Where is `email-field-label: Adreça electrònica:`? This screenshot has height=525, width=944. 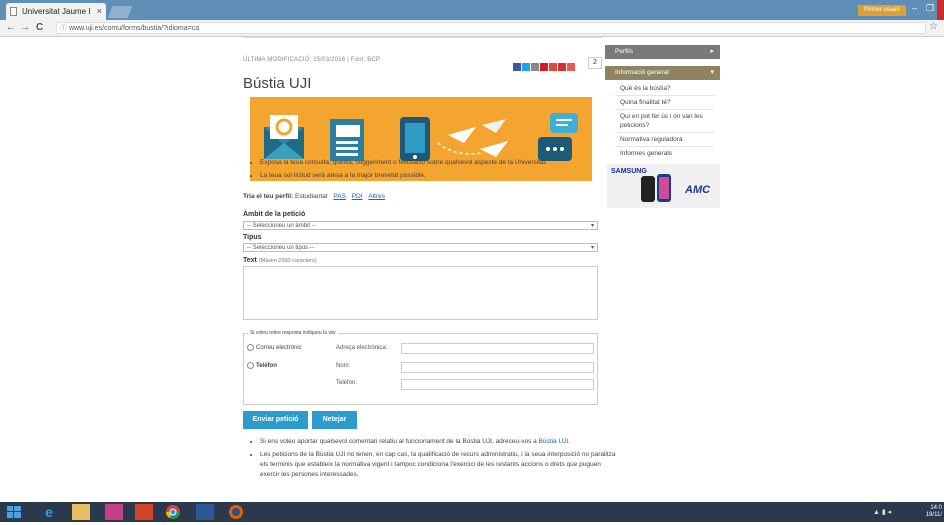 email-field-label: Adreça electrònica: is located at coordinates (362, 348).